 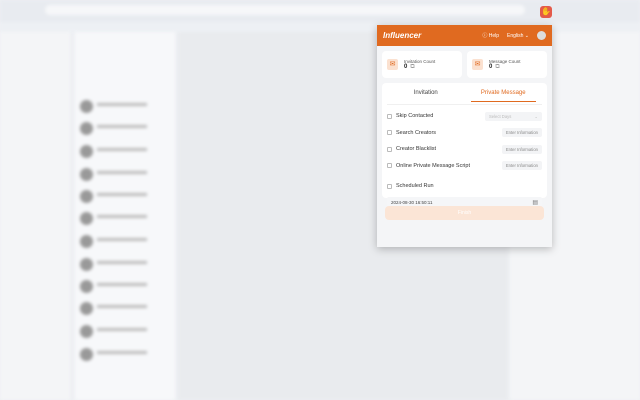 I want to click on language-select: English ⌄, so click(x=518, y=36).